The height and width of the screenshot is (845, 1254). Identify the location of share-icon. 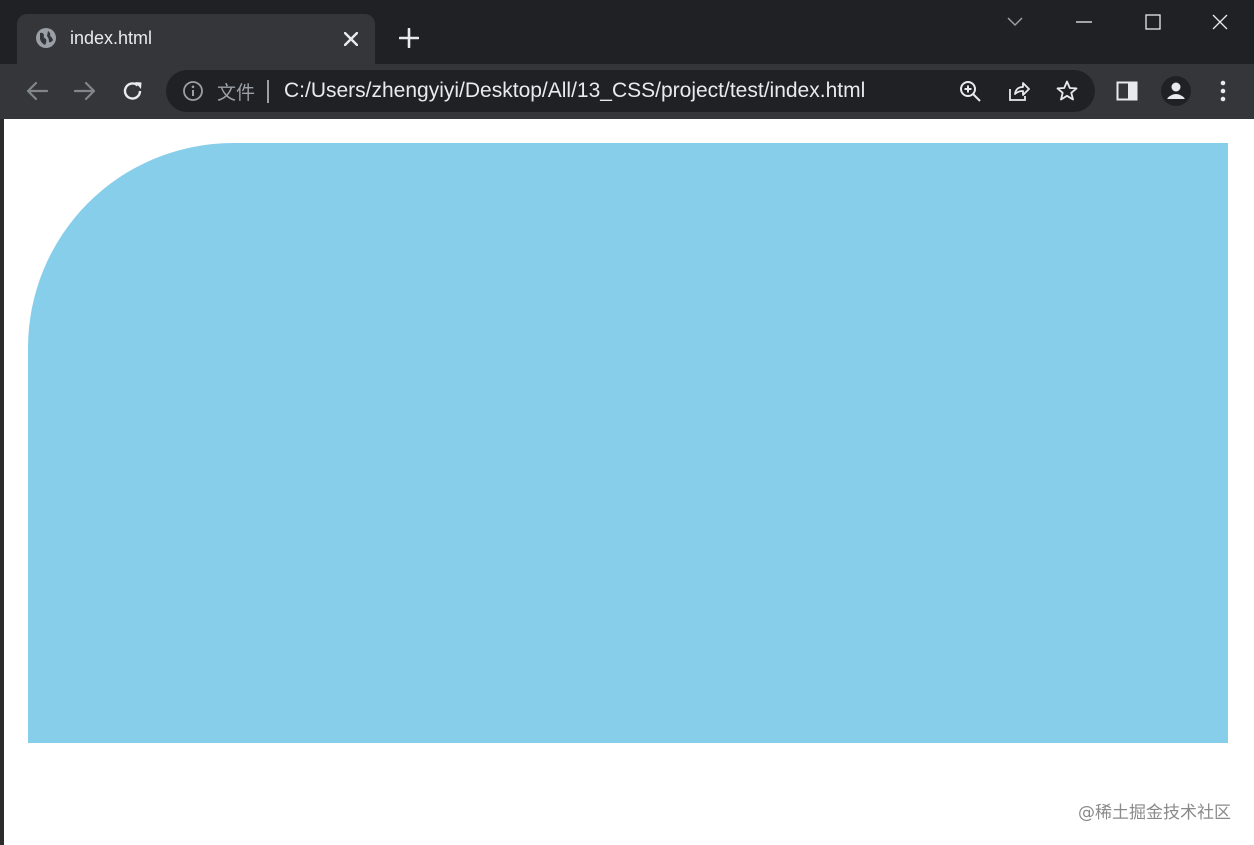
(1019, 91).